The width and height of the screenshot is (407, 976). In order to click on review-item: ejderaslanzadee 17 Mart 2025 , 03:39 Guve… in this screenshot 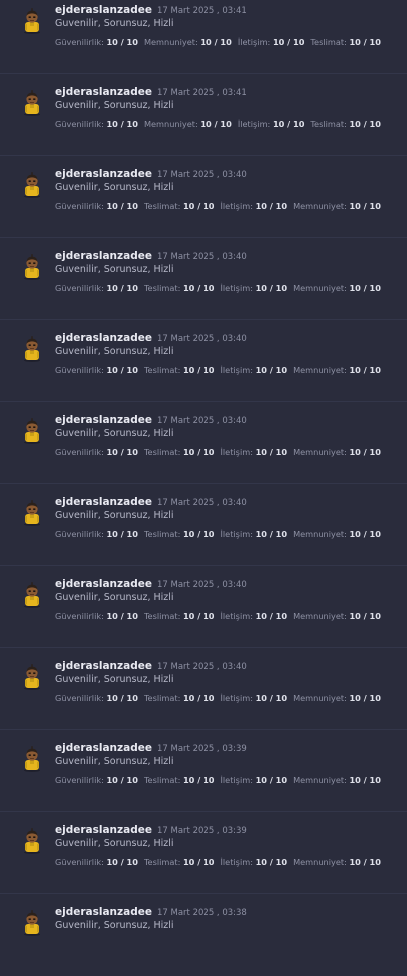, I will do `click(203, 853)`.